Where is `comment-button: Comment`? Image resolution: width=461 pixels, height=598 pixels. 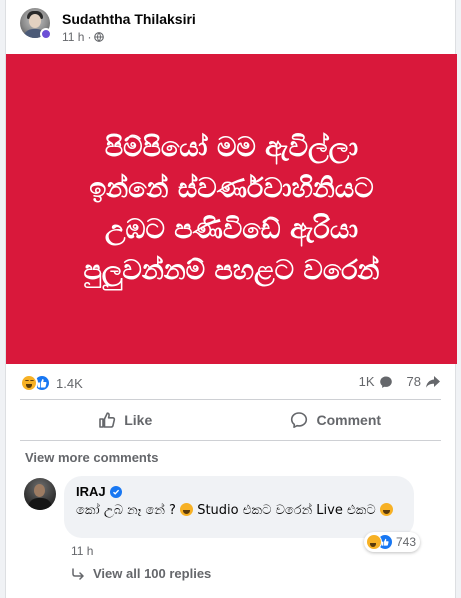 comment-button: Comment is located at coordinates (336, 420).